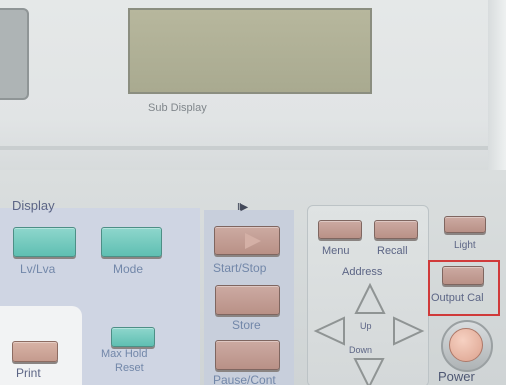 The width and height of the screenshot is (506, 385). Describe the element at coordinates (246, 325) in the screenshot. I see `store-label: Store` at that location.